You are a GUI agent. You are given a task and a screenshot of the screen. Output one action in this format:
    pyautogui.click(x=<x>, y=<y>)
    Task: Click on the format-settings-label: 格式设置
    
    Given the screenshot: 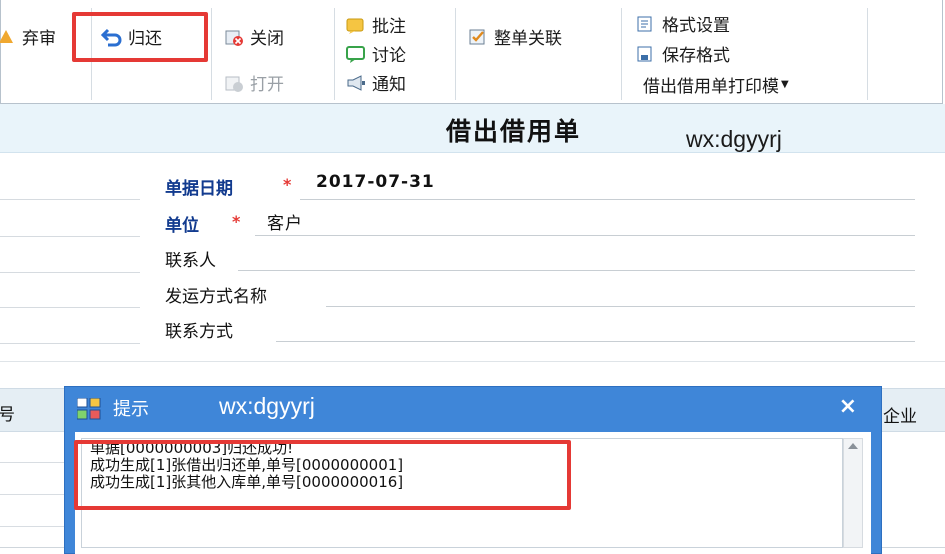 What is the action you would take?
    pyautogui.click(x=696, y=26)
    